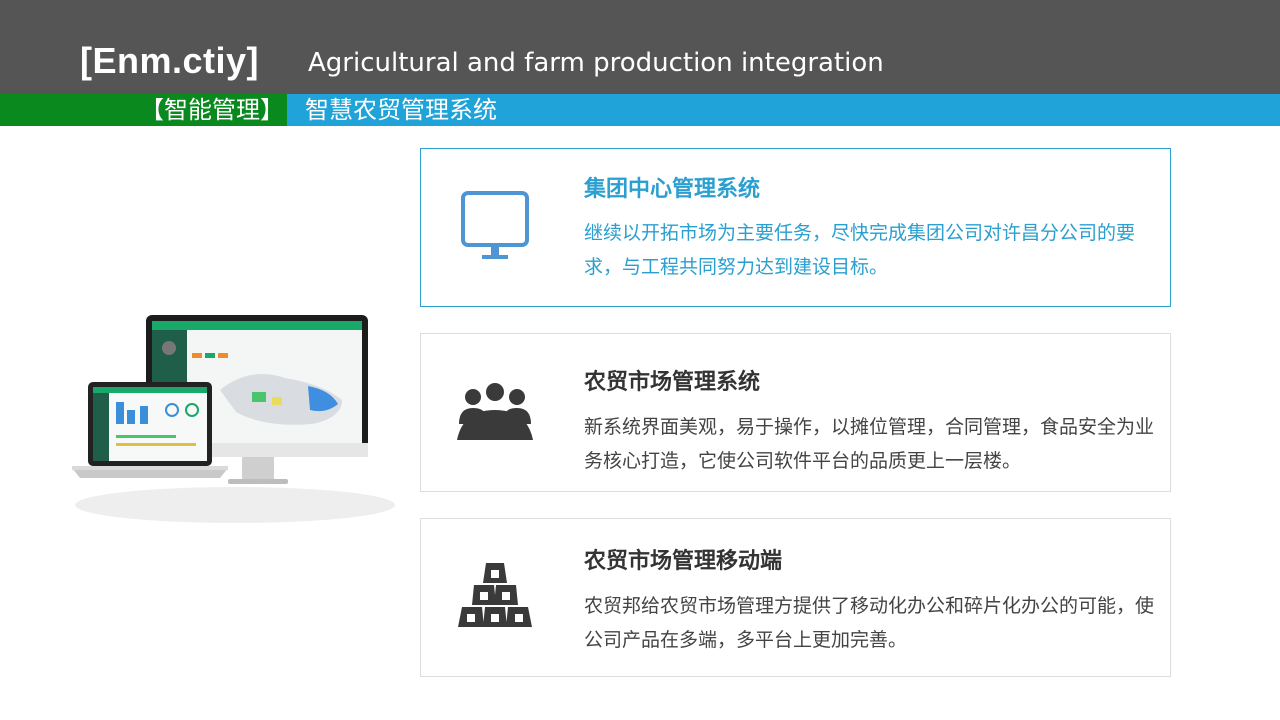 This screenshot has height=720, width=1280. I want to click on brand-title: [Enm.ctiy], so click(170, 60).